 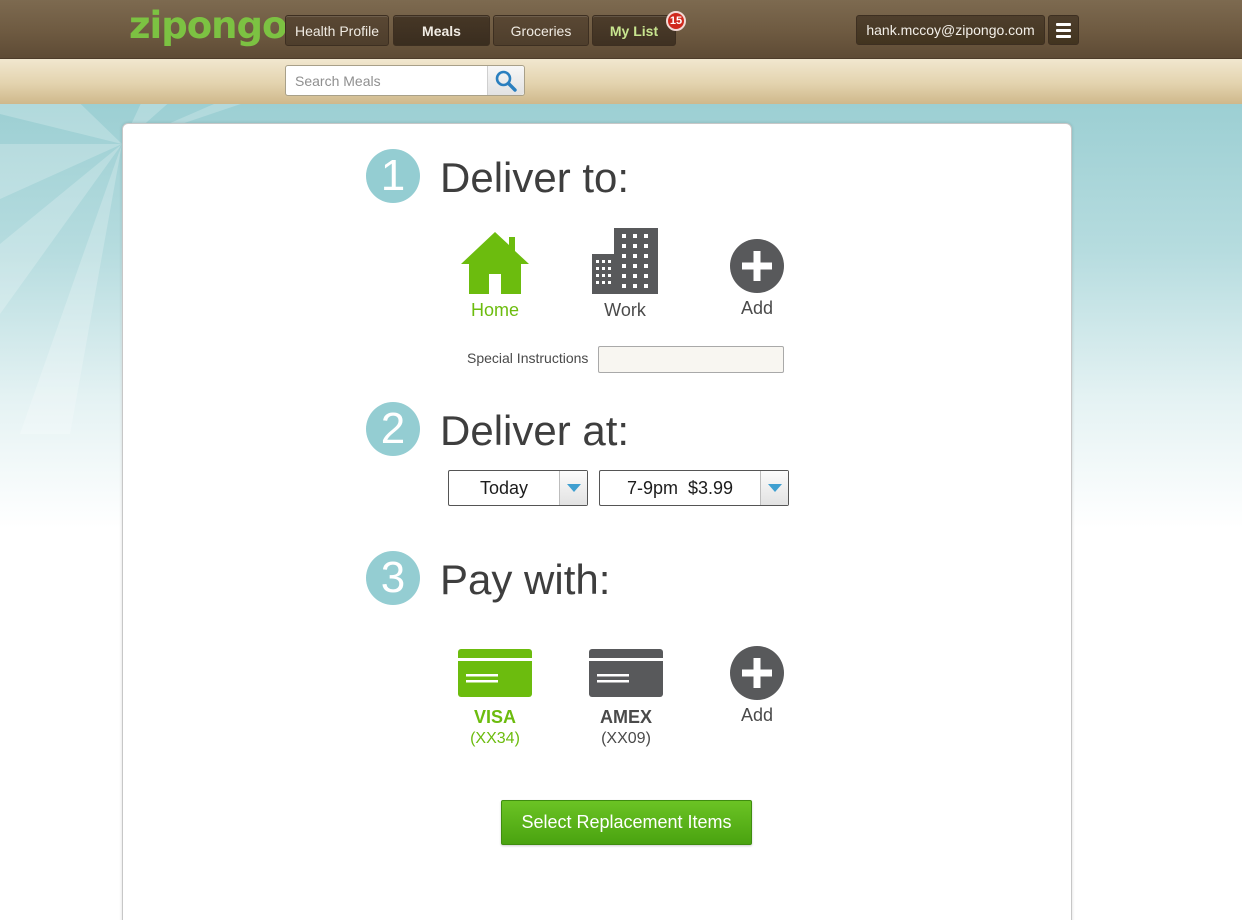 I want to click on add-address-button: Add, so click(x=757, y=278).